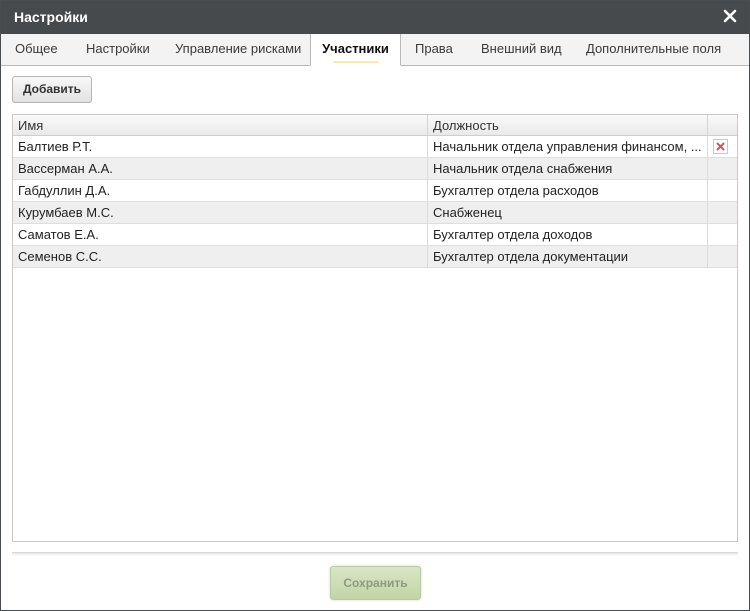 Image resolution: width=750 pixels, height=611 pixels. What do you see at coordinates (568, 168) in the screenshot?
I see `cell-position: Начальник отдела снабжения` at bounding box center [568, 168].